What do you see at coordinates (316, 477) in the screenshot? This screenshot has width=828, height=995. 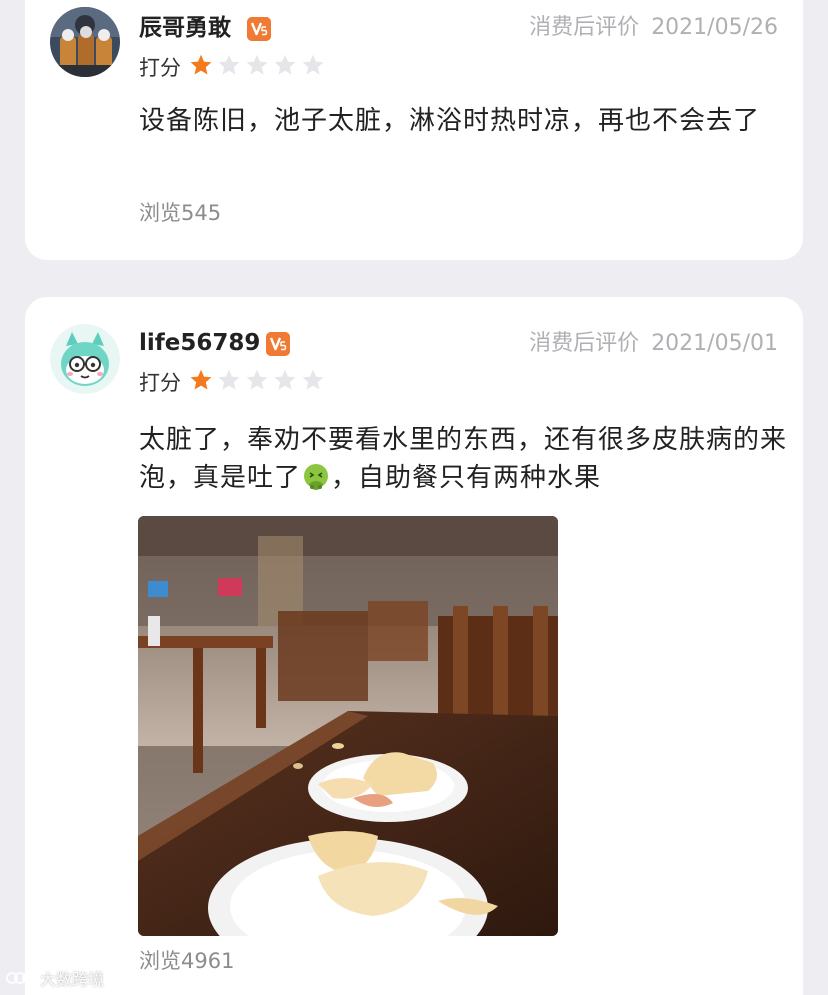 I see `nauseated-face-emoji-icon` at bounding box center [316, 477].